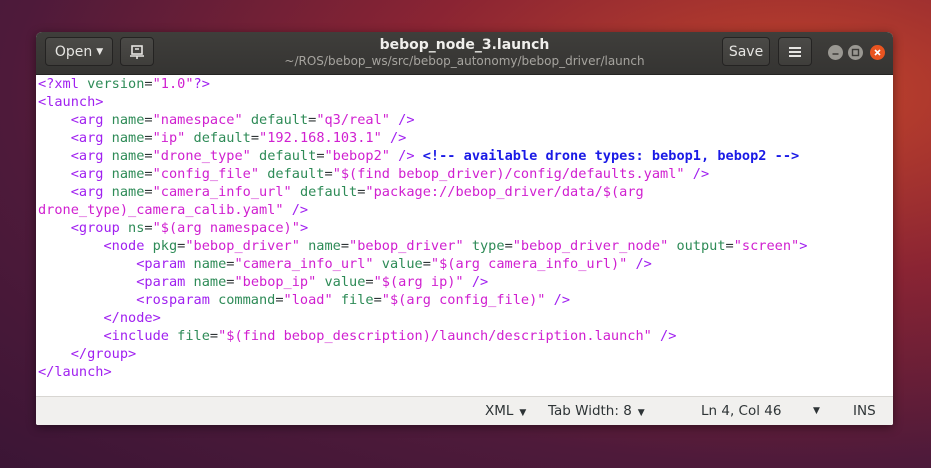  Describe the element at coordinates (464, 354) in the screenshot. I see `code-line: </group>` at that location.